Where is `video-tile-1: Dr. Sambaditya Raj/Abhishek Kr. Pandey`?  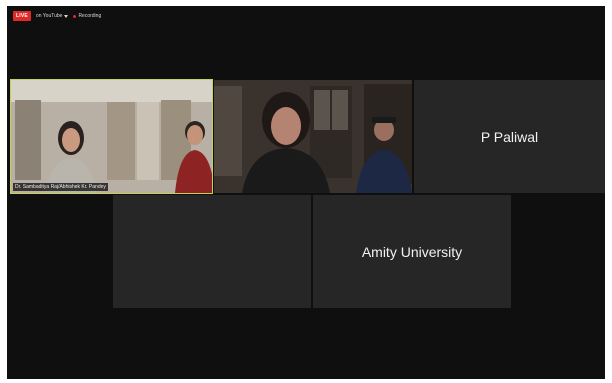
video-tile-1: Dr. Sambaditya Raj/Abhishek Kr. Pandey is located at coordinates (111, 136).